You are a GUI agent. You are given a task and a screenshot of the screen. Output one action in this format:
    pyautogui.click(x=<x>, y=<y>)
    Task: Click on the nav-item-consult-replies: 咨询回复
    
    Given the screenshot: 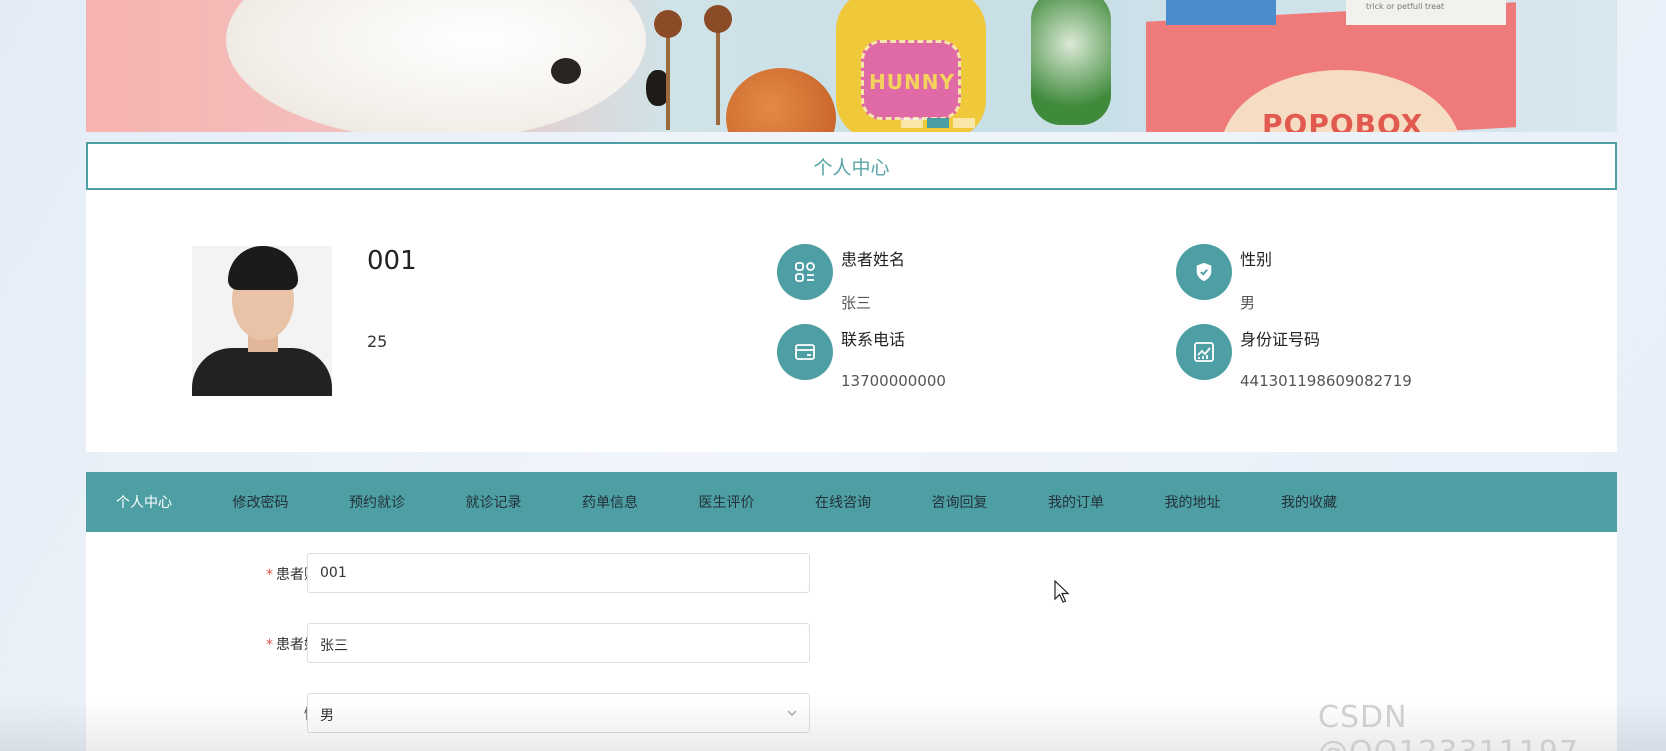 What is the action you would take?
    pyautogui.click(x=990, y=502)
    